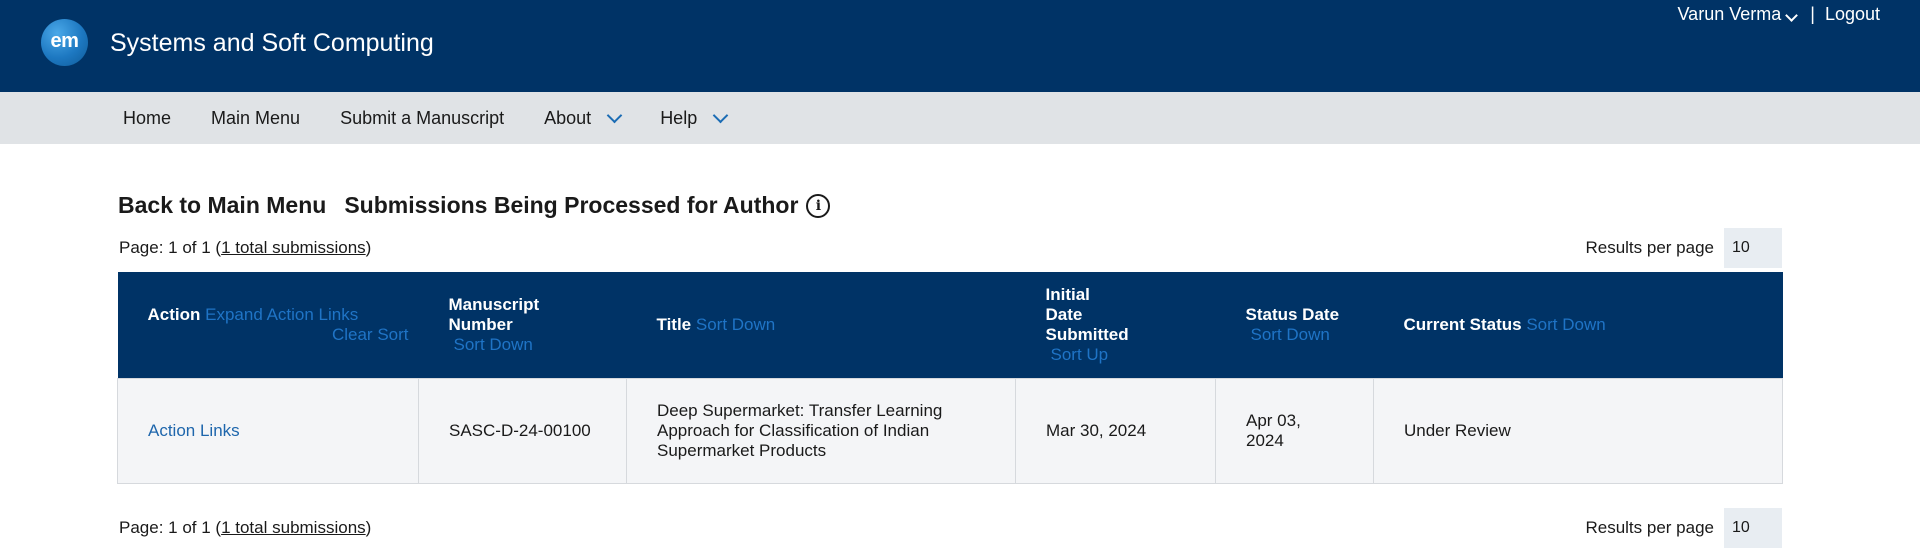 This screenshot has width=1920, height=555. Describe the element at coordinates (281, 314) in the screenshot. I see `expand-action-links: Expand Action Links` at that location.